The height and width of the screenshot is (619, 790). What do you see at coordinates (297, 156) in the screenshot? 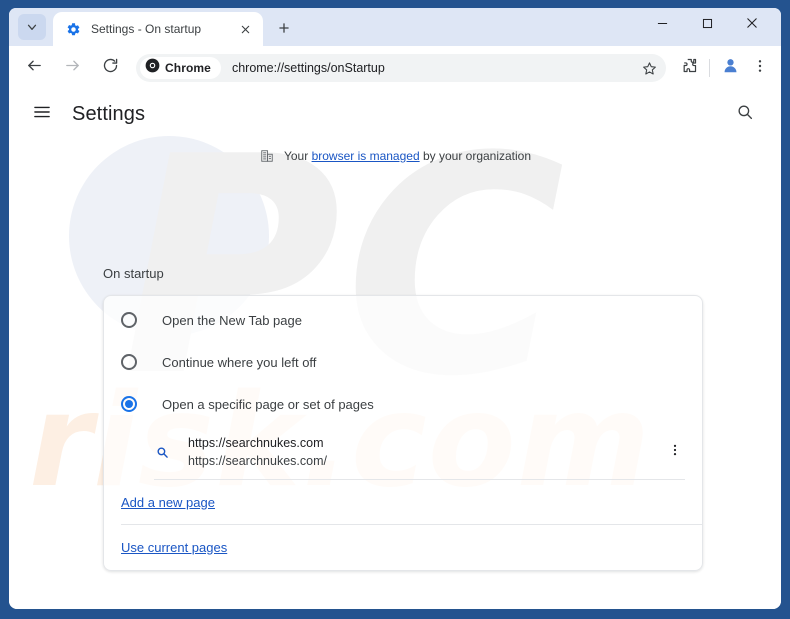
I see `managed-notice-prefix: Your` at bounding box center [297, 156].